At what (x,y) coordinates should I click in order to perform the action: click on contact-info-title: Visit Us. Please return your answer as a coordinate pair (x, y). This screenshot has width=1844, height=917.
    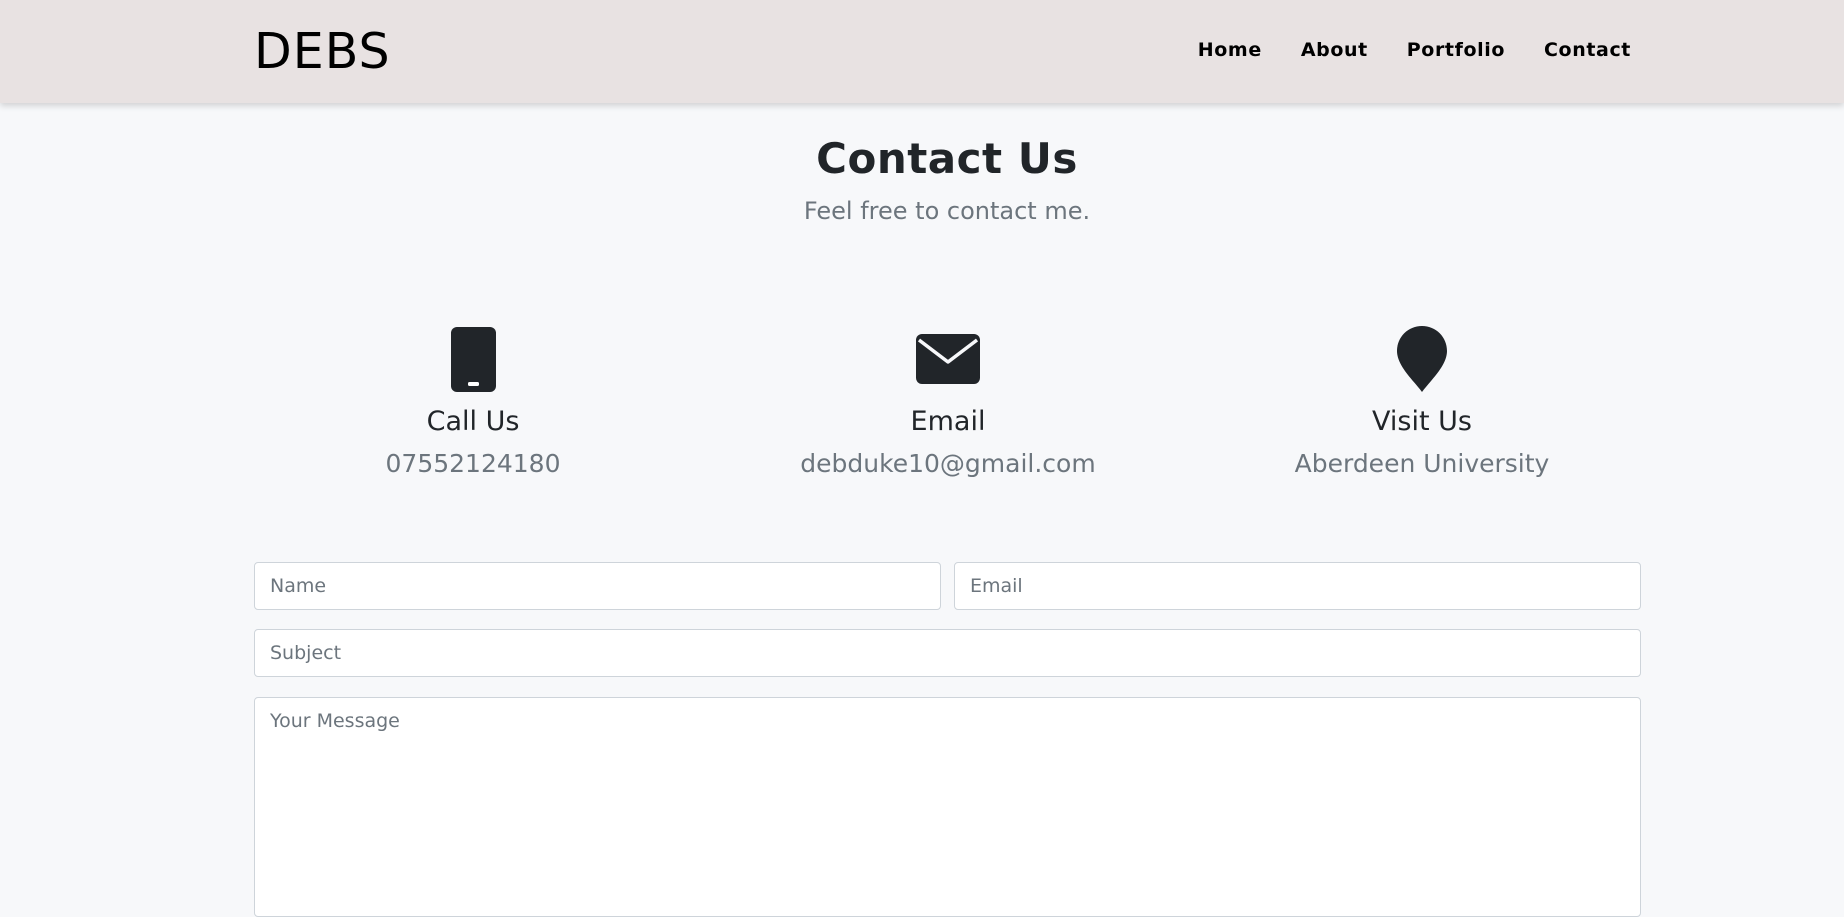
    Looking at the image, I should click on (1422, 421).